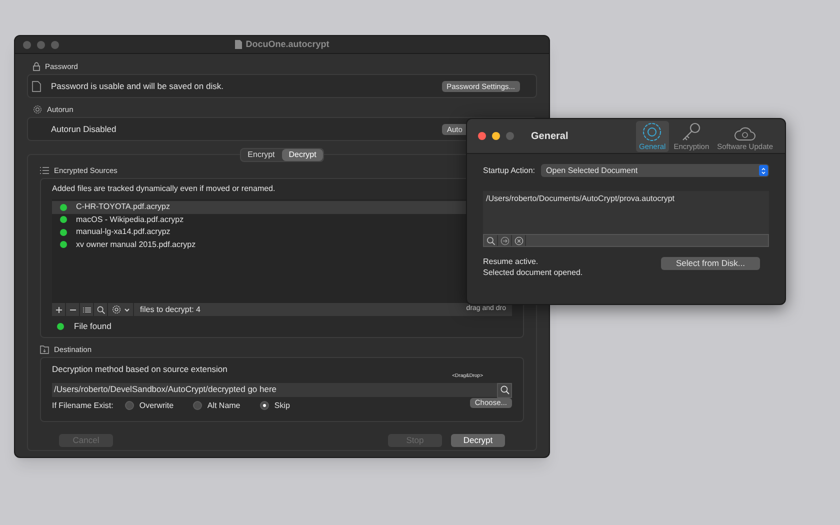 This screenshot has height=525, width=840. Describe the element at coordinates (123, 232) in the screenshot. I see `file-name: manual-lg-xa14.pdf.acrypz` at that location.